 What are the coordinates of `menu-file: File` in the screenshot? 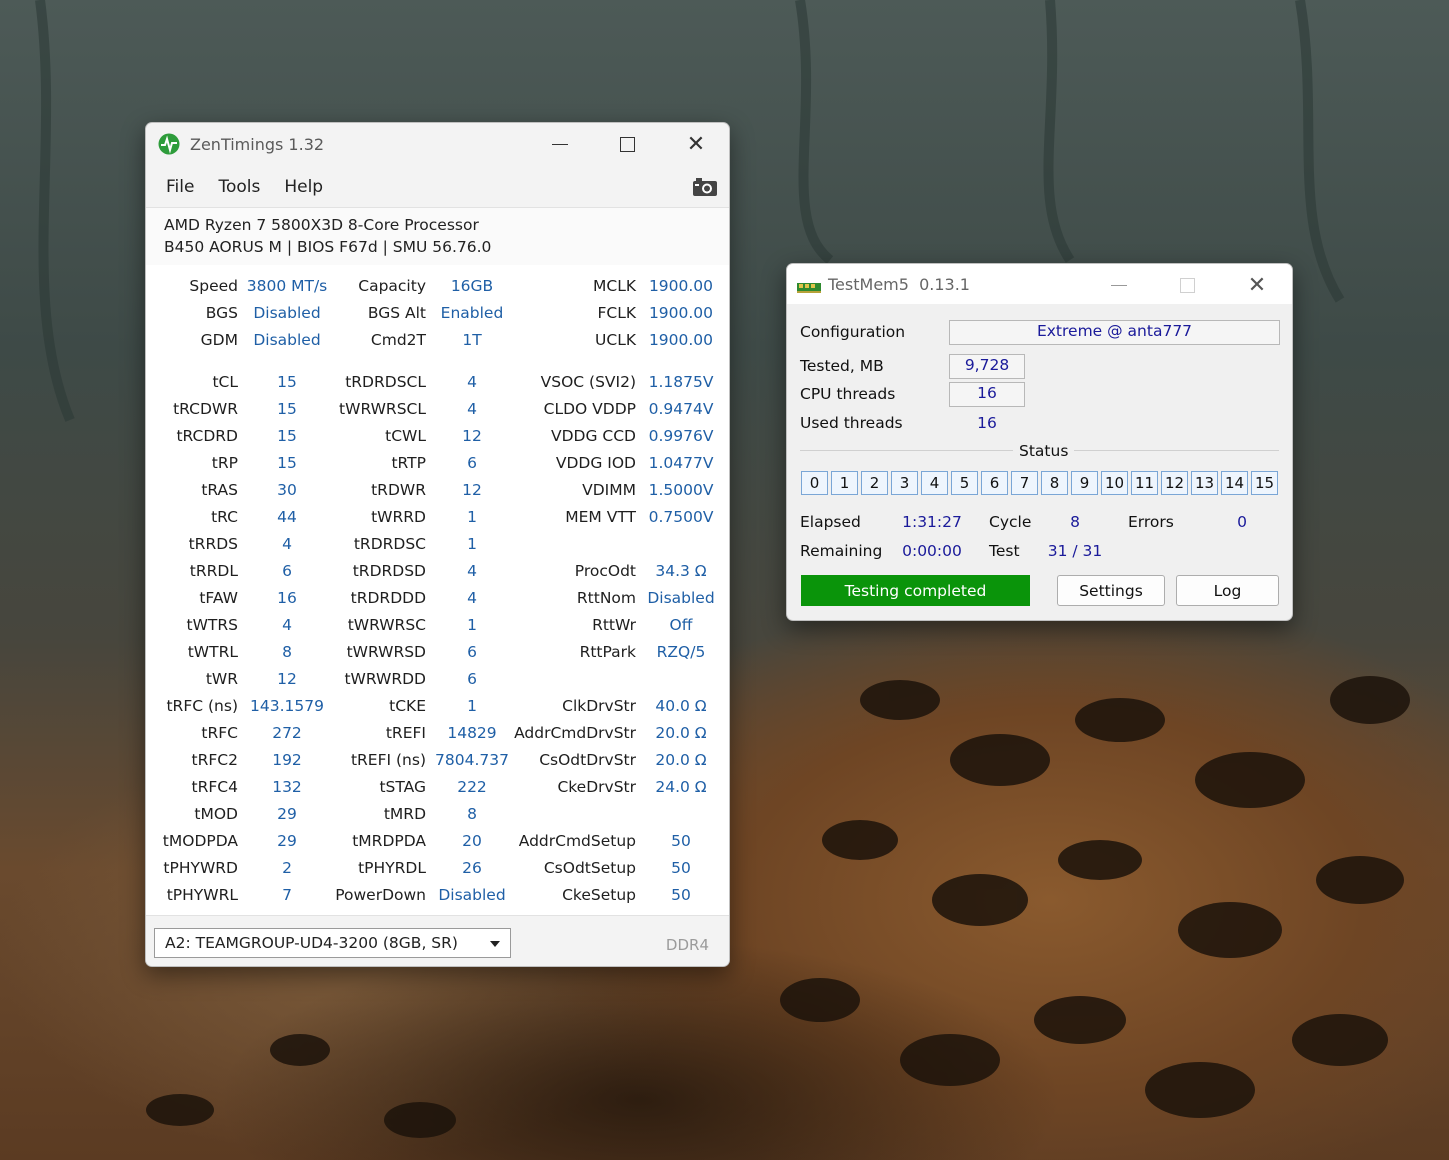 It's located at (180, 187).